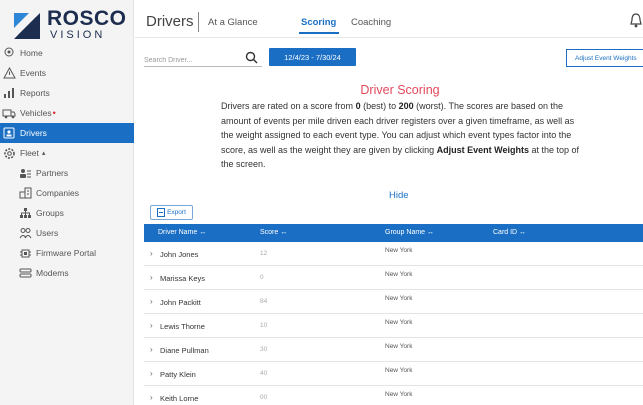 Image resolution: width=643 pixels, height=405 pixels. I want to click on sidebar-item-label: Events, so click(33, 73).